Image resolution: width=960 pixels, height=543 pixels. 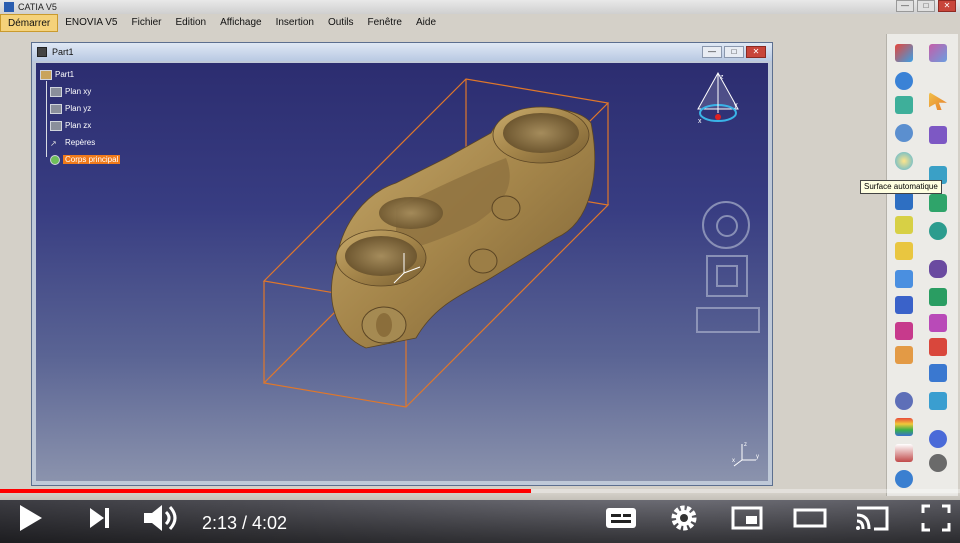 What do you see at coordinates (938, 401) in the screenshot?
I see `blue-ramp-icon` at bounding box center [938, 401].